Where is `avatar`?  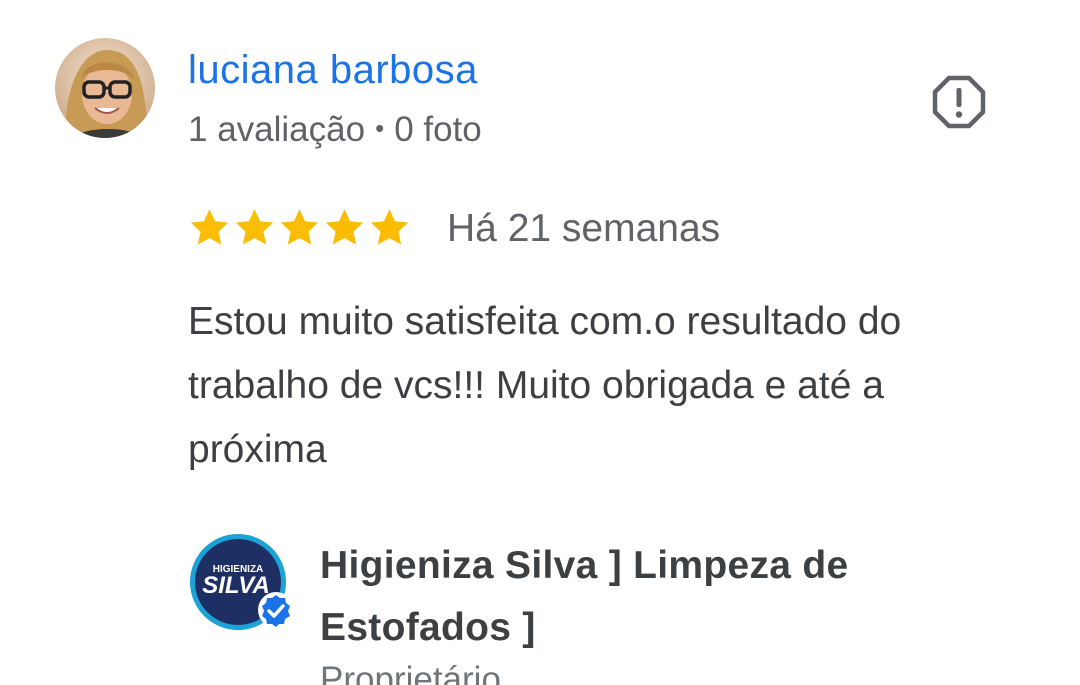 avatar is located at coordinates (105, 88).